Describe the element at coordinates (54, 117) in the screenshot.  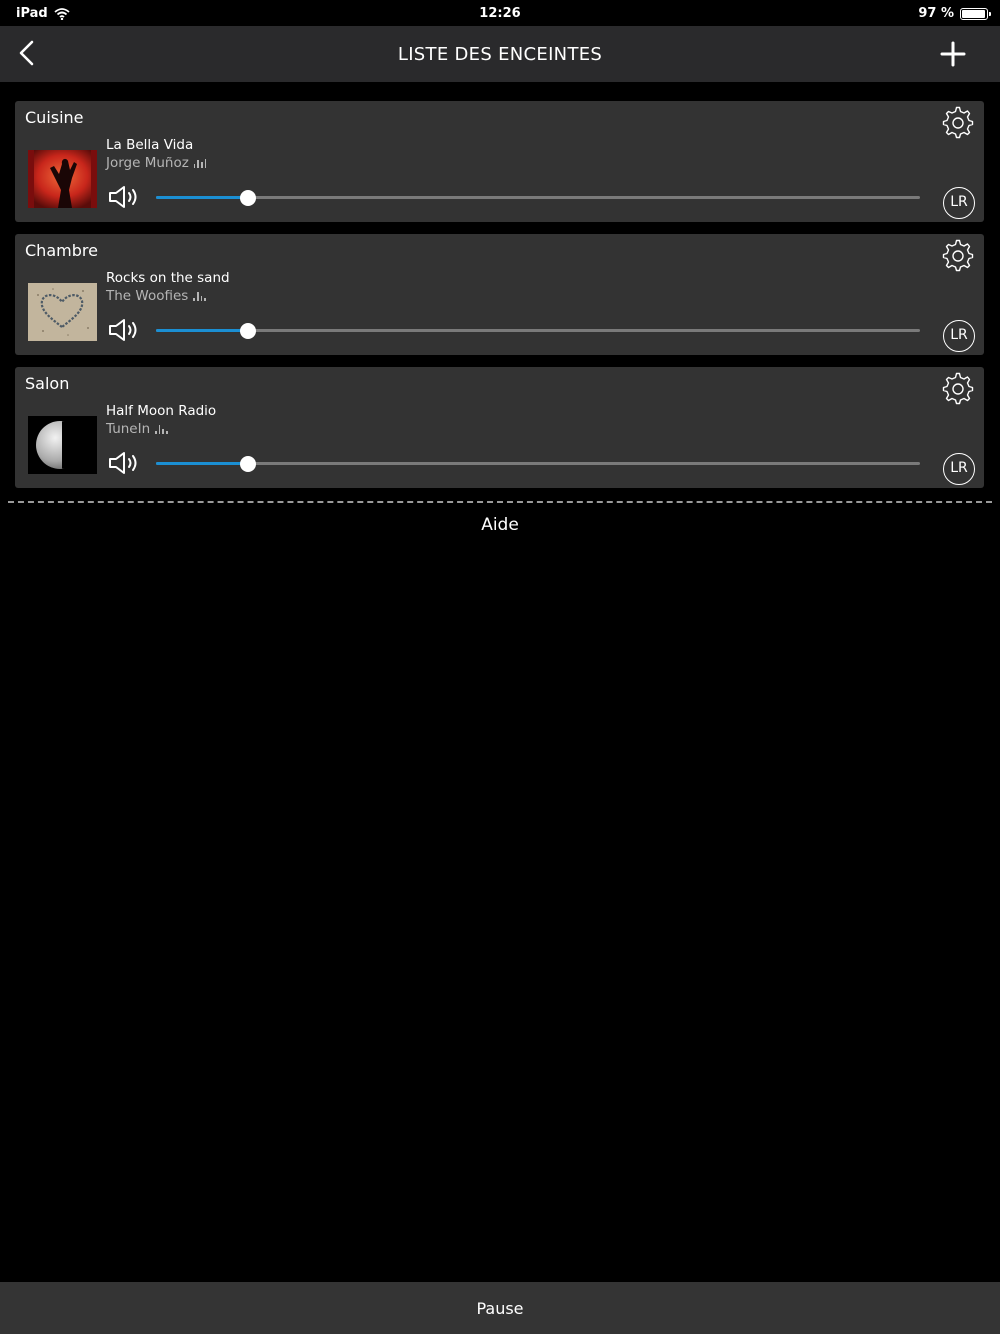
I see `room-name: Cuisine` at that location.